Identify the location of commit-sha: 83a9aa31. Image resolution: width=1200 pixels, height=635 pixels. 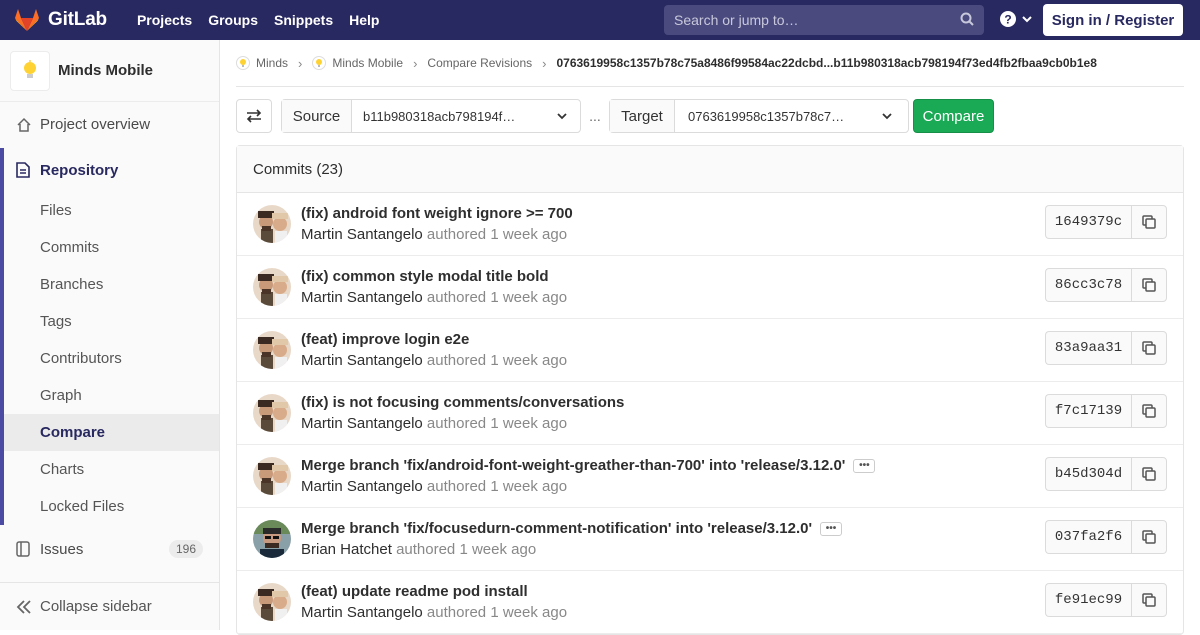
(1088, 348).